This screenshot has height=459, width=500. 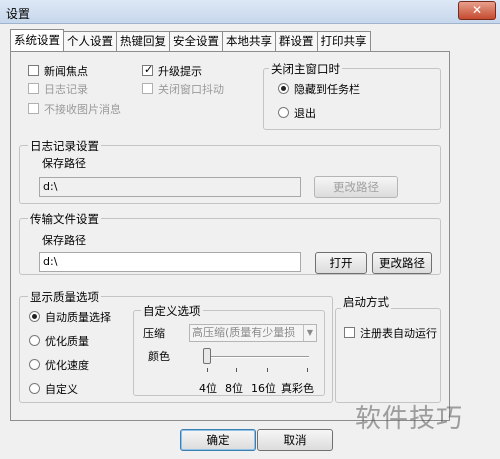 What do you see at coordinates (366, 302) in the screenshot?
I see `startup-title: 启动方式` at bounding box center [366, 302].